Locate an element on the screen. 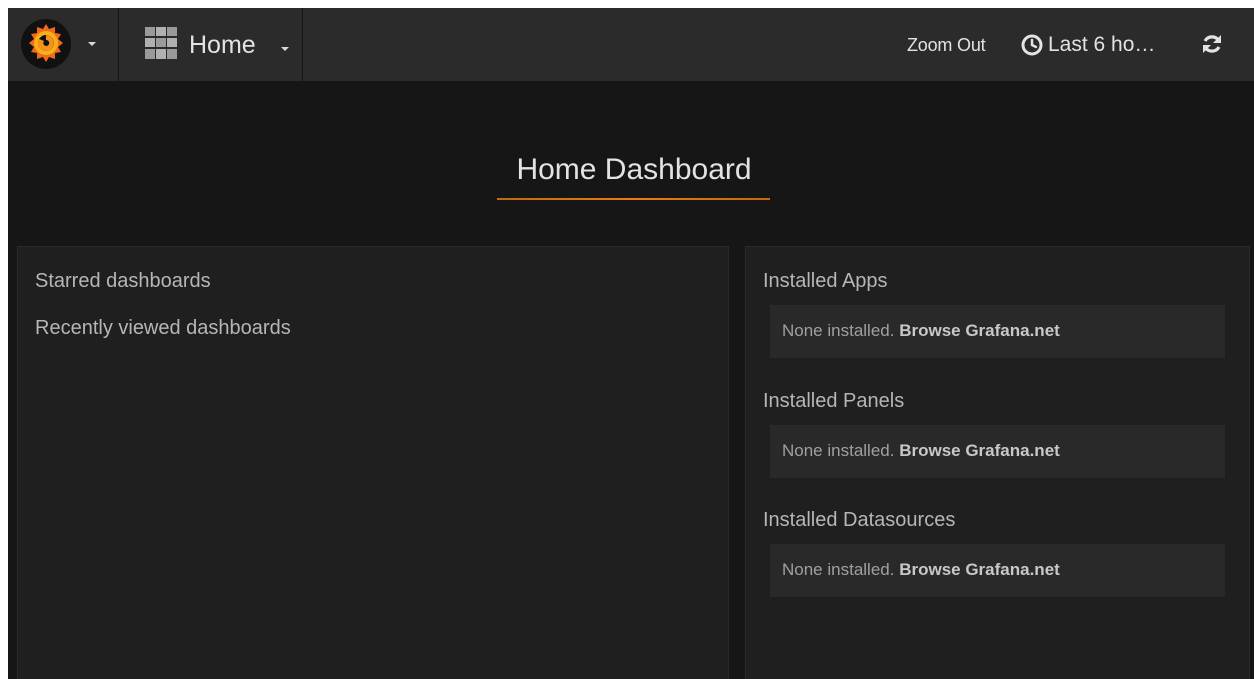 The width and height of the screenshot is (1254, 679). dashboard-picker-button: Home is located at coordinates (211, 44).